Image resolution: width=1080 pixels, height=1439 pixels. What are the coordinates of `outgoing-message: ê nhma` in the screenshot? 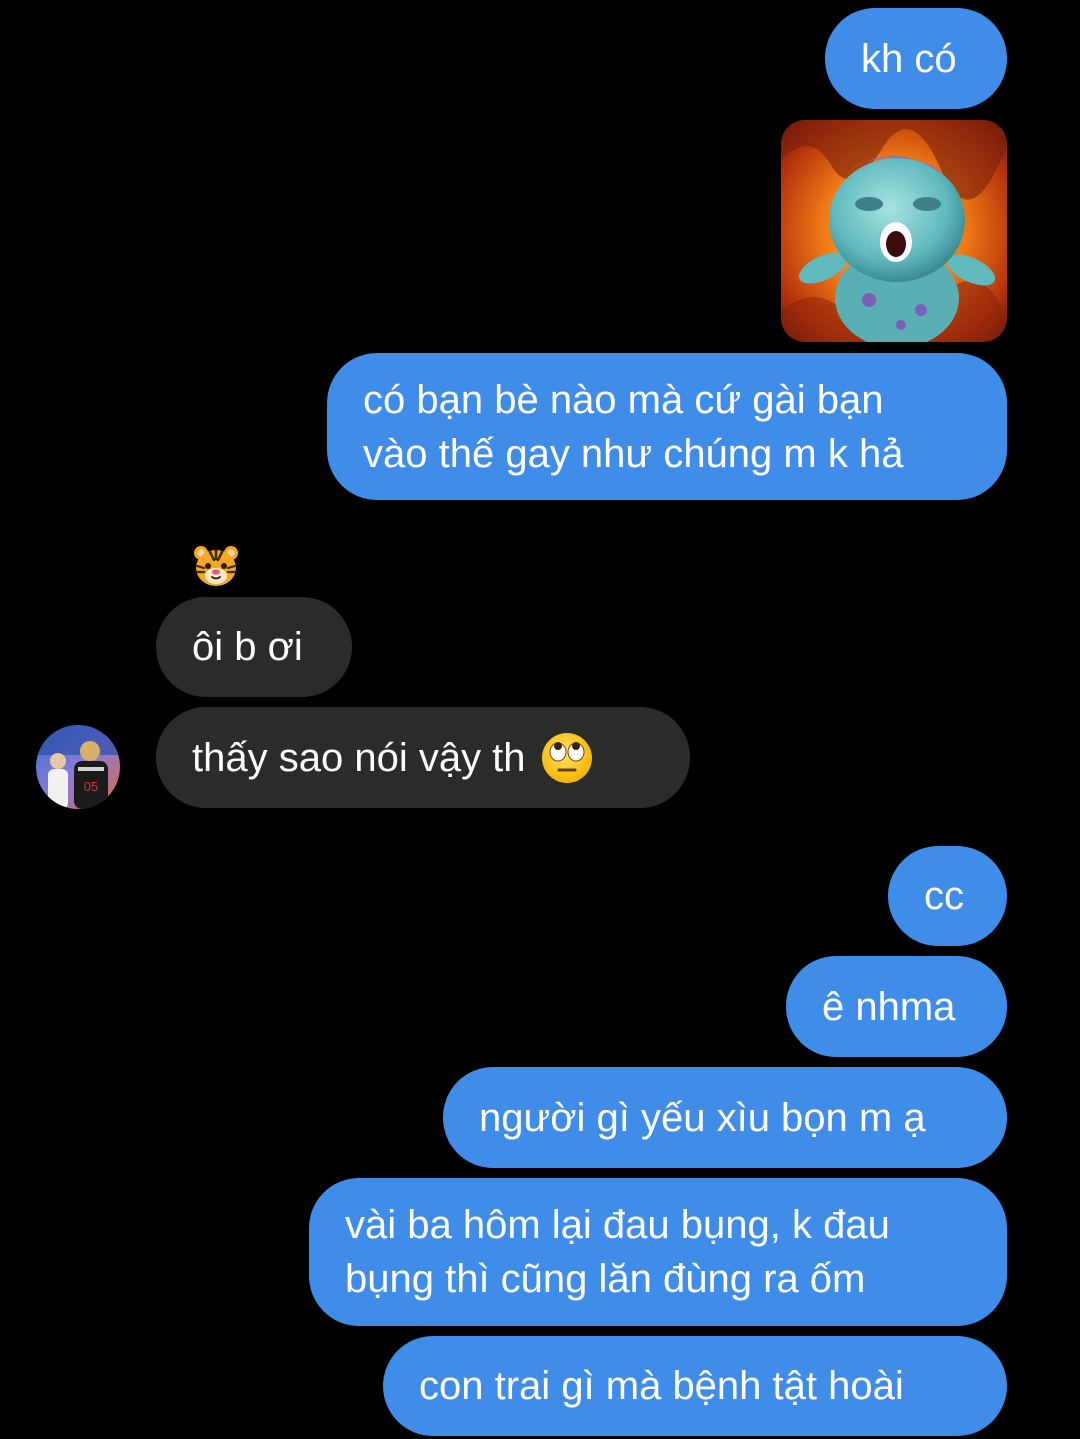 It's located at (896, 1006).